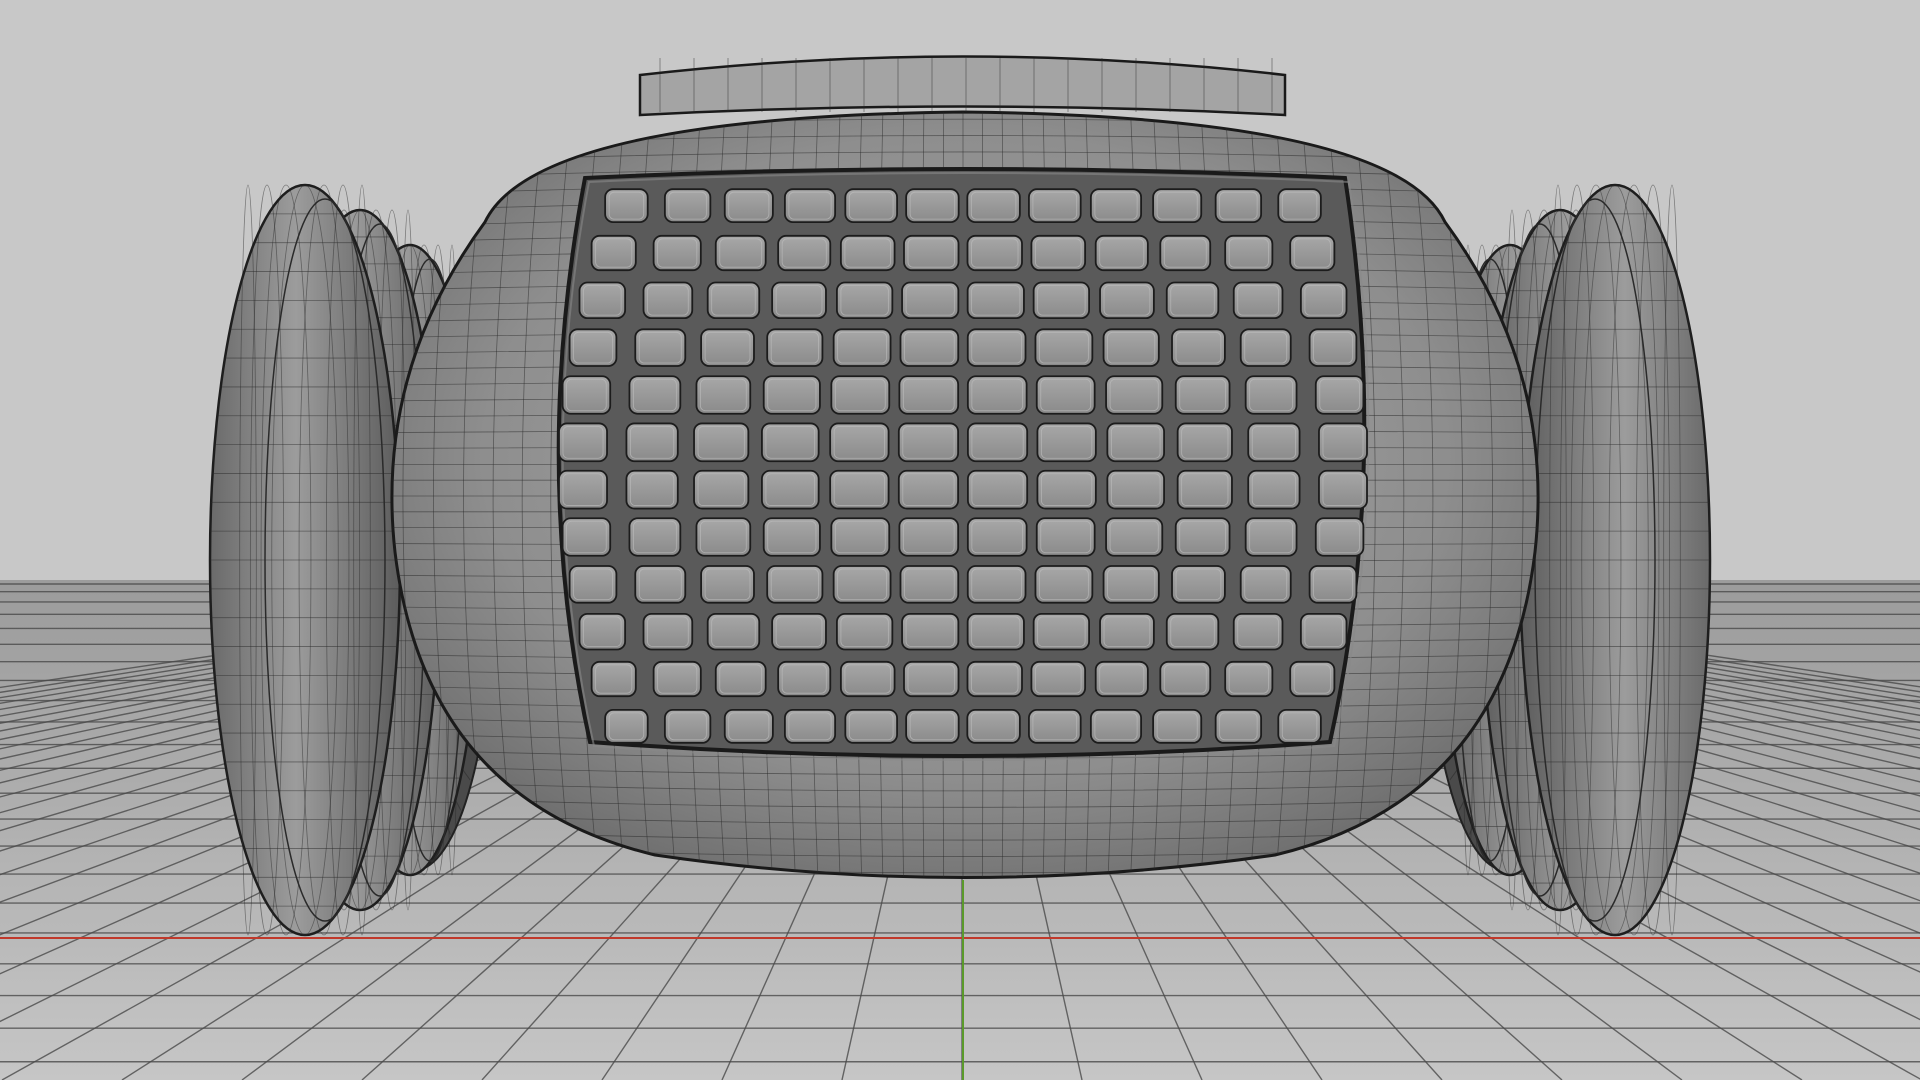 The height and width of the screenshot is (1080, 1920). What do you see at coordinates (962, 86) in the screenshot?
I see `top-cap` at bounding box center [962, 86].